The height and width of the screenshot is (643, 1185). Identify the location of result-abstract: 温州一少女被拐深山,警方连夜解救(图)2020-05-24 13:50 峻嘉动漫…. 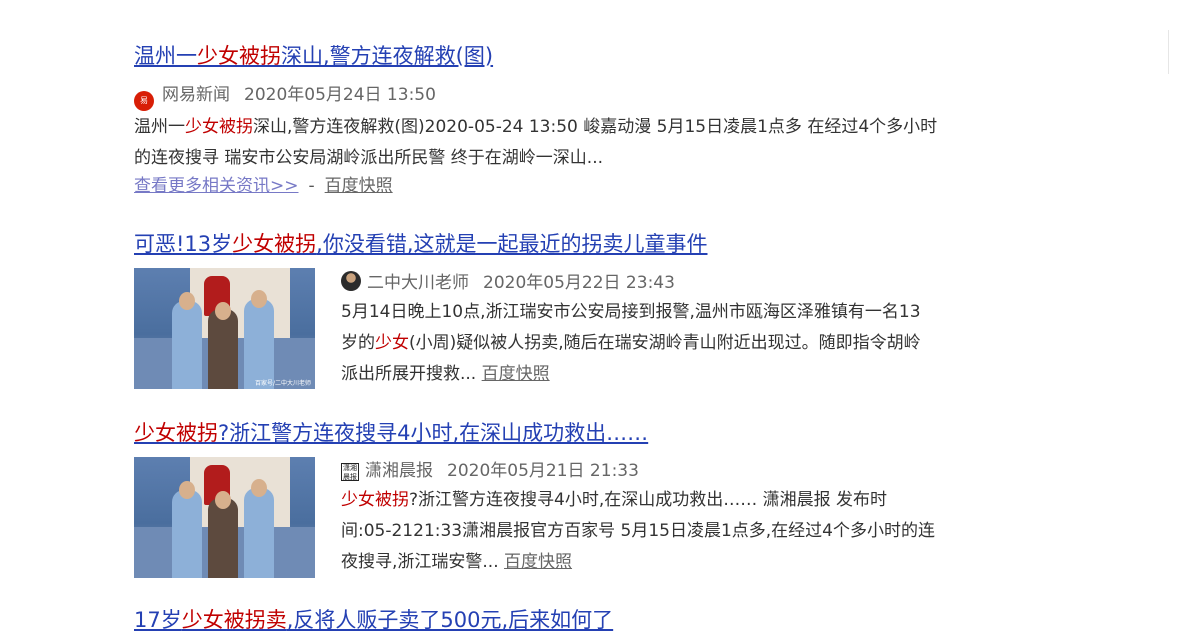
(536, 142).